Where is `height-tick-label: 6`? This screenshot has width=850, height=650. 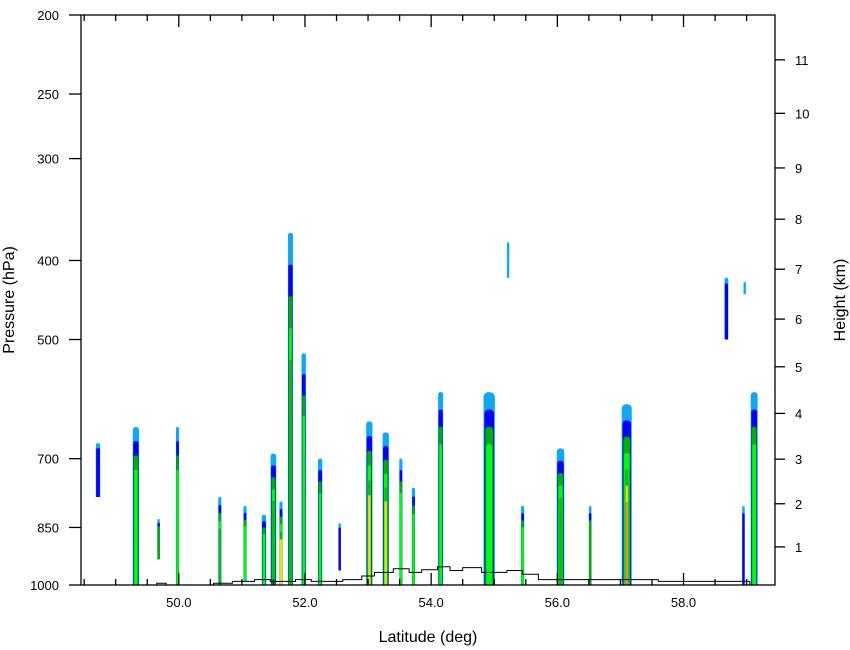 height-tick-label: 6 is located at coordinates (798, 319).